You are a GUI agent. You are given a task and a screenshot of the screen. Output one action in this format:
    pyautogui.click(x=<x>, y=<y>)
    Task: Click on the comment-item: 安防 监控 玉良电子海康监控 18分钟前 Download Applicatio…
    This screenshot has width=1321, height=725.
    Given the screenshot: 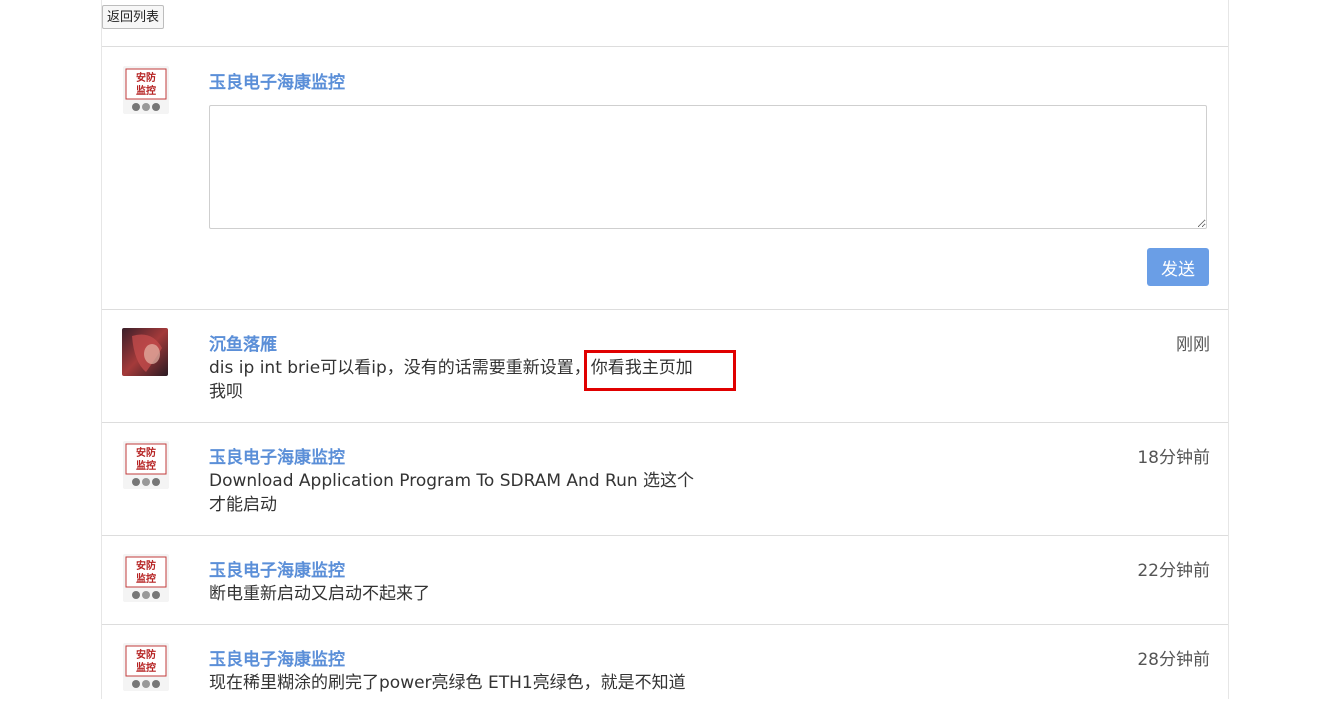 What is the action you would take?
    pyautogui.click(x=665, y=479)
    